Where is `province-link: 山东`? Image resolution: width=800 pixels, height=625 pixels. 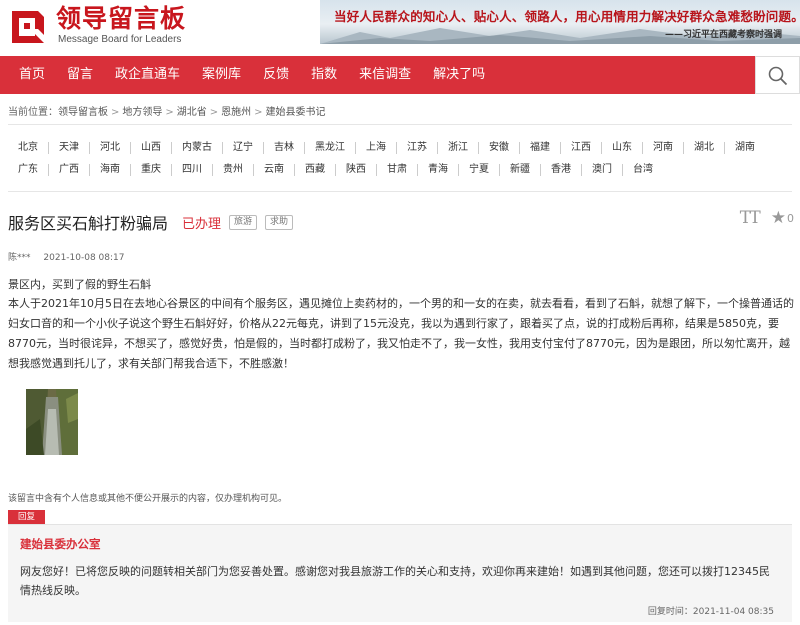 province-link: 山东 is located at coordinates (622, 148).